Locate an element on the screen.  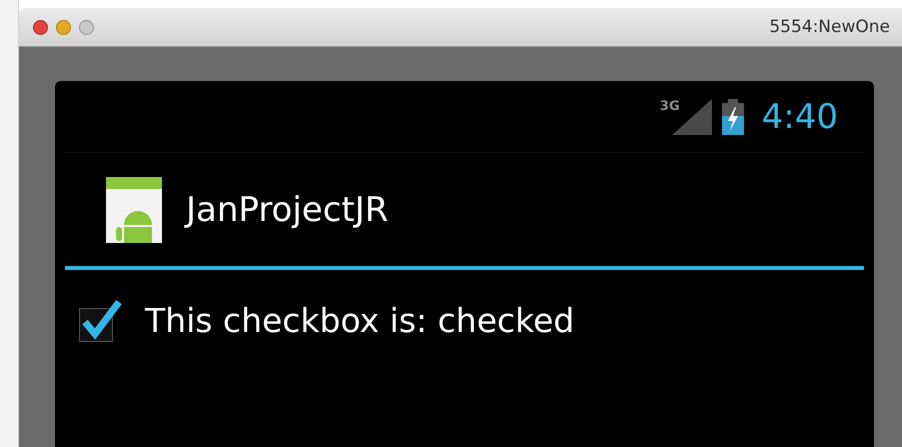
network-type: 3G is located at coordinates (670, 106).